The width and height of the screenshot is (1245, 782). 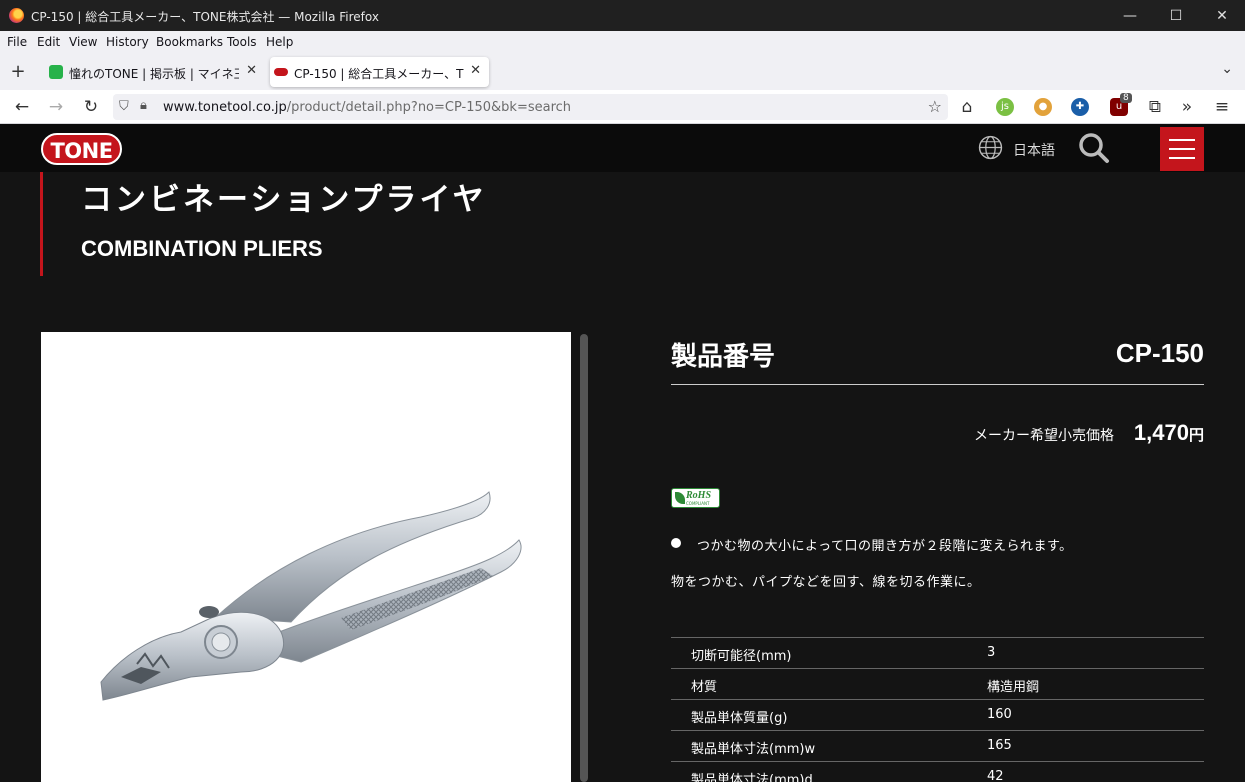 I want to click on tab-label: CP-150 | 総合工具メーカー、TONE株式会社, so click(x=379, y=74).